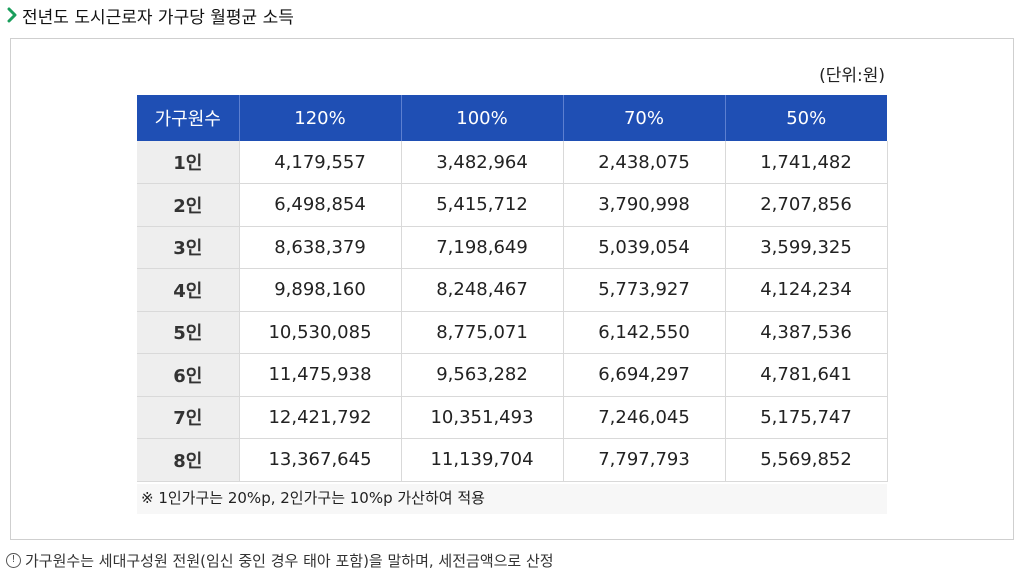 The image size is (1019, 575). What do you see at coordinates (644, 205) in the screenshot?
I see `income-cell: 3,790,998` at bounding box center [644, 205].